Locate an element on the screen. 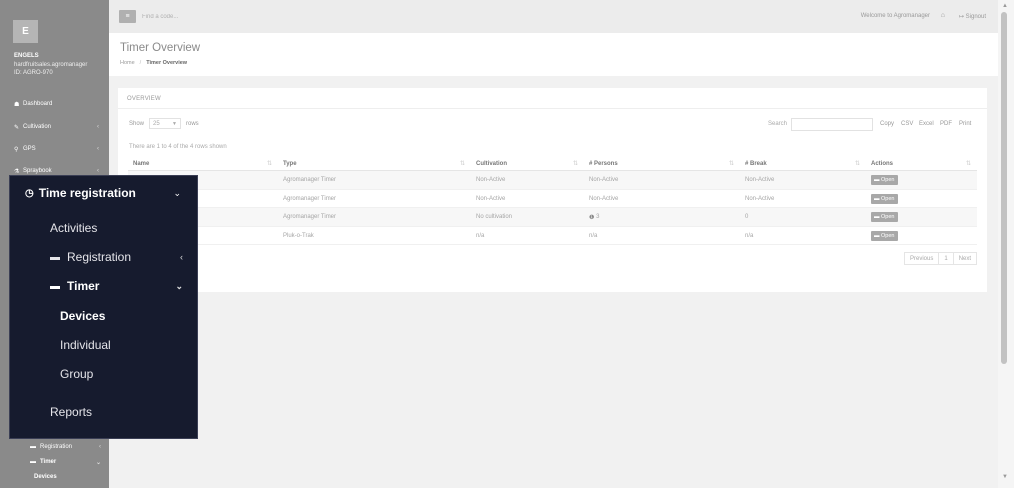  signout-link: ↦ Signout is located at coordinates (972, 16).